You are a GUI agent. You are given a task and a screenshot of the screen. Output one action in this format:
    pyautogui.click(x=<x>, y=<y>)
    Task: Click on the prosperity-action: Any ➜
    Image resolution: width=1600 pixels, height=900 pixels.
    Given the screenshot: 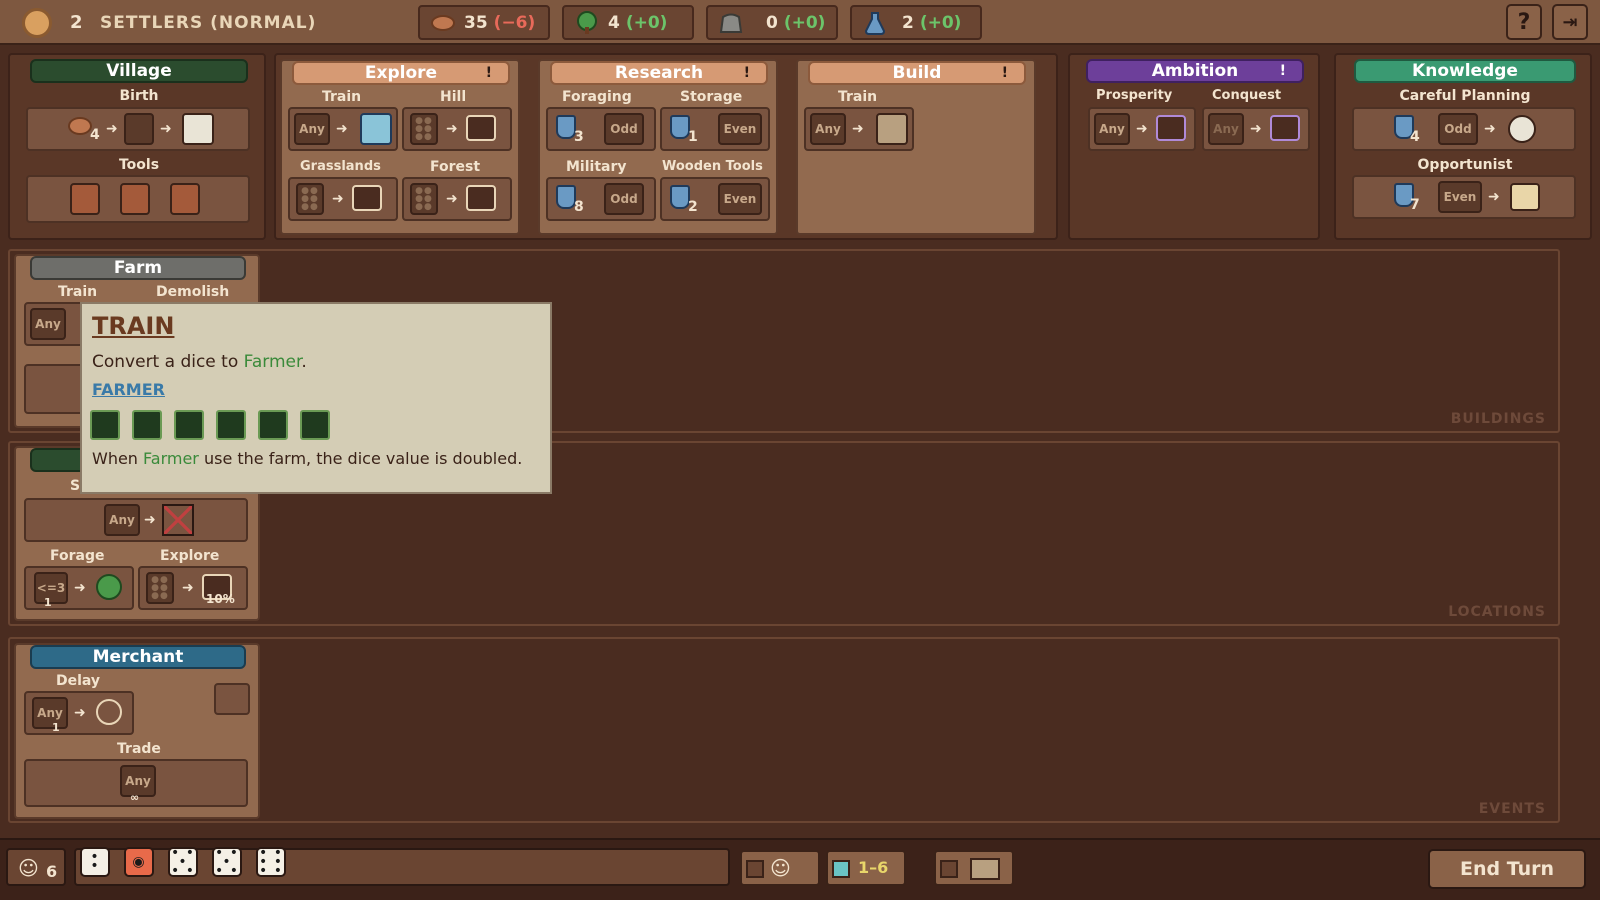 What is the action you would take?
    pyautogui.click(x=1142, y=129)
    